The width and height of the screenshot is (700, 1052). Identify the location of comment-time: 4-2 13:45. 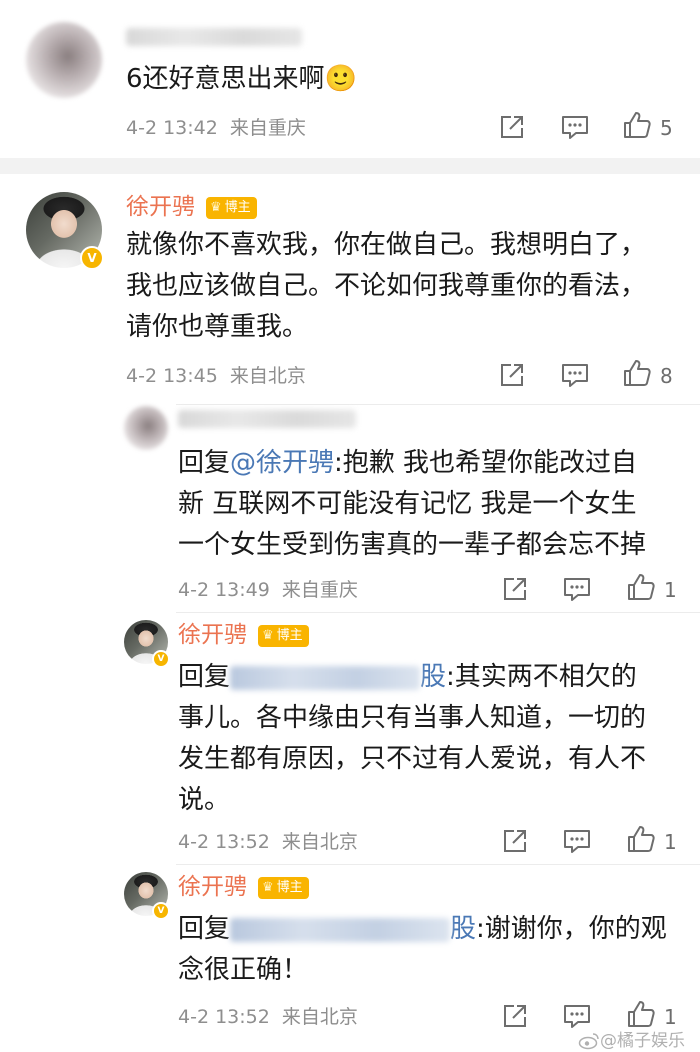
(172, 376).